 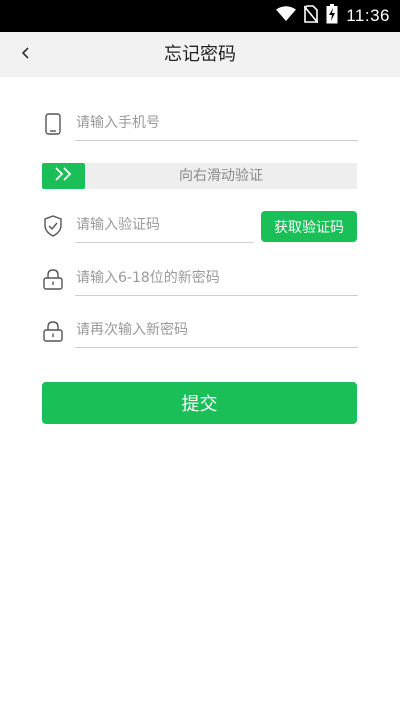 I want to click on chevron-left-icon, so click(x=26, y=54).